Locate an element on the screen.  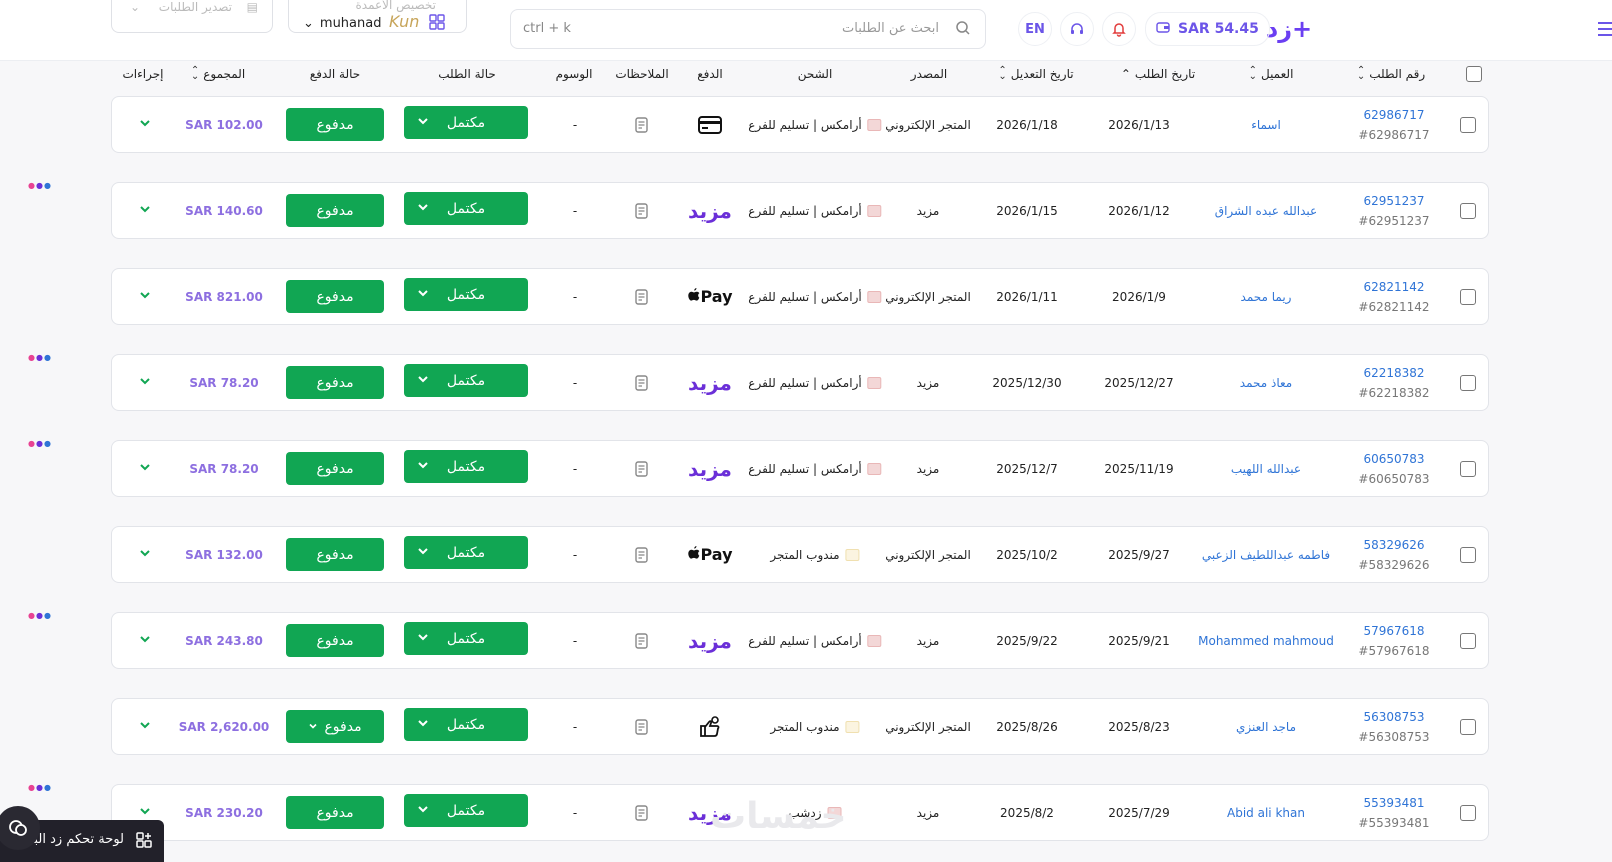
order-total: SAR 102.00 is located at coordinates (224, 124).